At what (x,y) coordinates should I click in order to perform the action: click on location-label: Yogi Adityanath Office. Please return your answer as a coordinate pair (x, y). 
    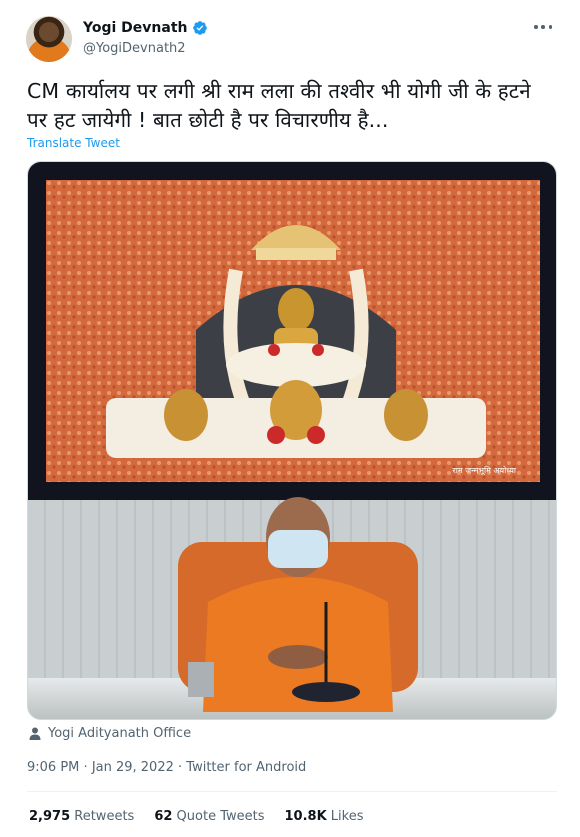
    Looking at the image, I should click on (120, 733).